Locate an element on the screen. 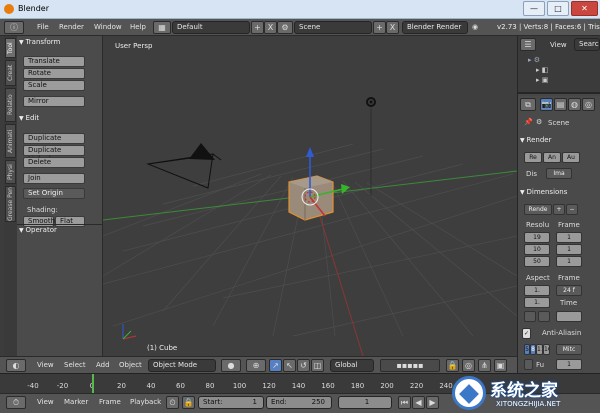  aspect-y-field: 1. is located at coordinates (537, 302).